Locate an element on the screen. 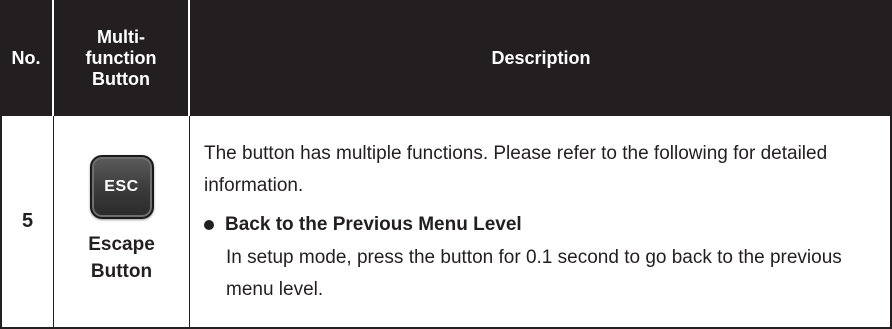 This screenshot has width=892, height=329. bullet-item: Back to the Previous Menu Level is located at coordinates (540, 225).